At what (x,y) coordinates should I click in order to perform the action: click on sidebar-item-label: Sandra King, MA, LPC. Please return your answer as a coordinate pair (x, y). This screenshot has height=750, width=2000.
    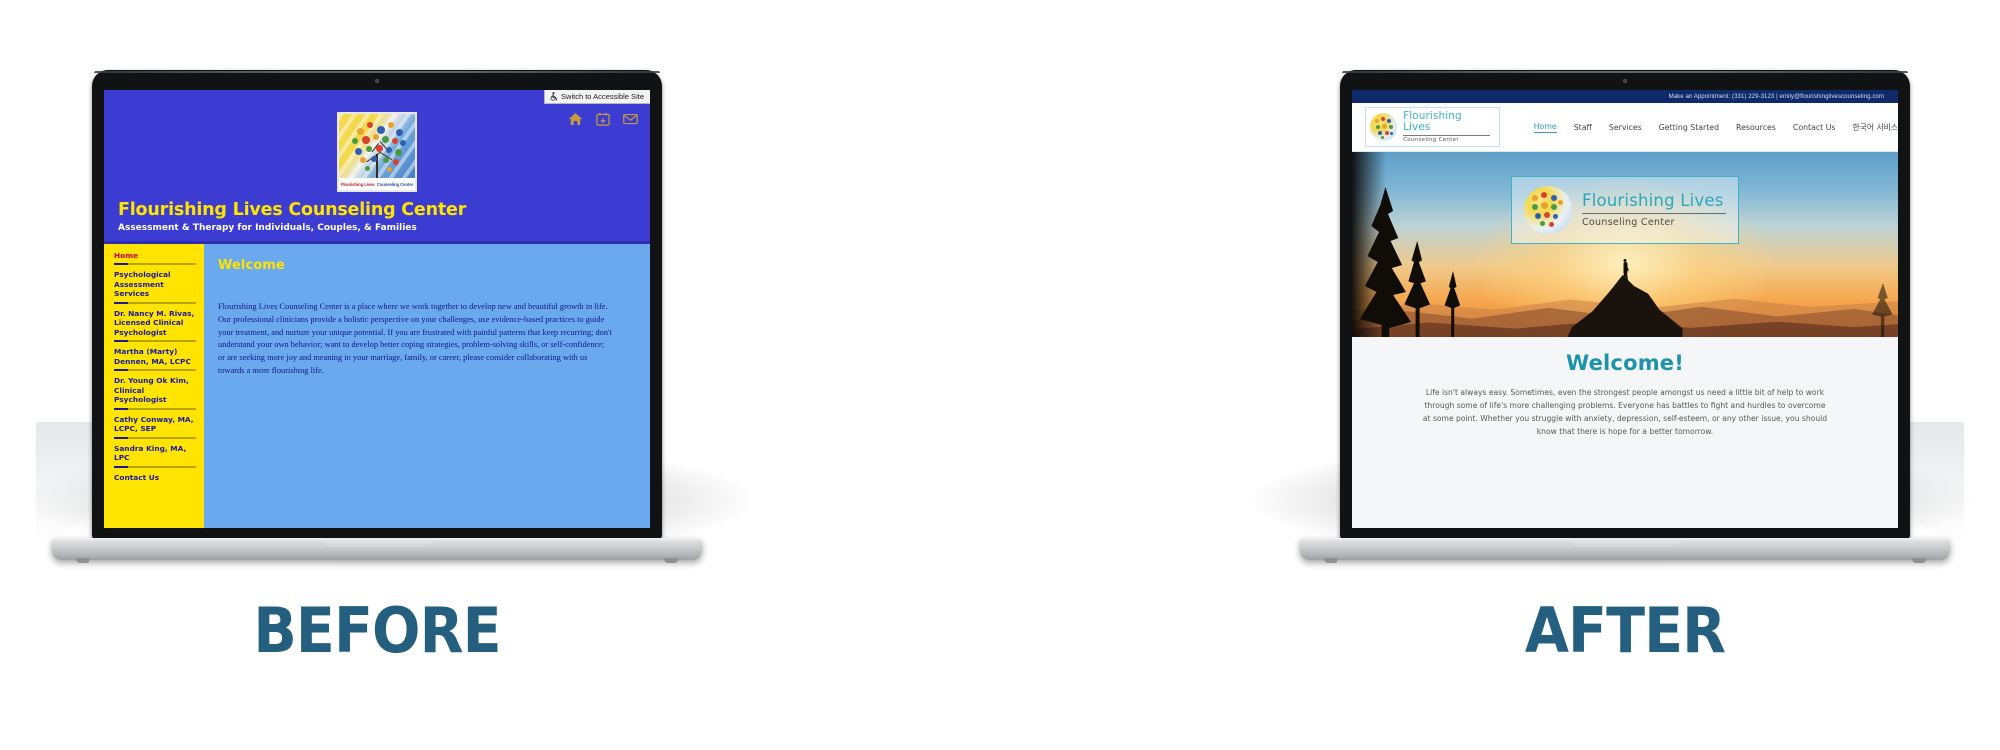
    Looking at the image, I should click on (150, 453).